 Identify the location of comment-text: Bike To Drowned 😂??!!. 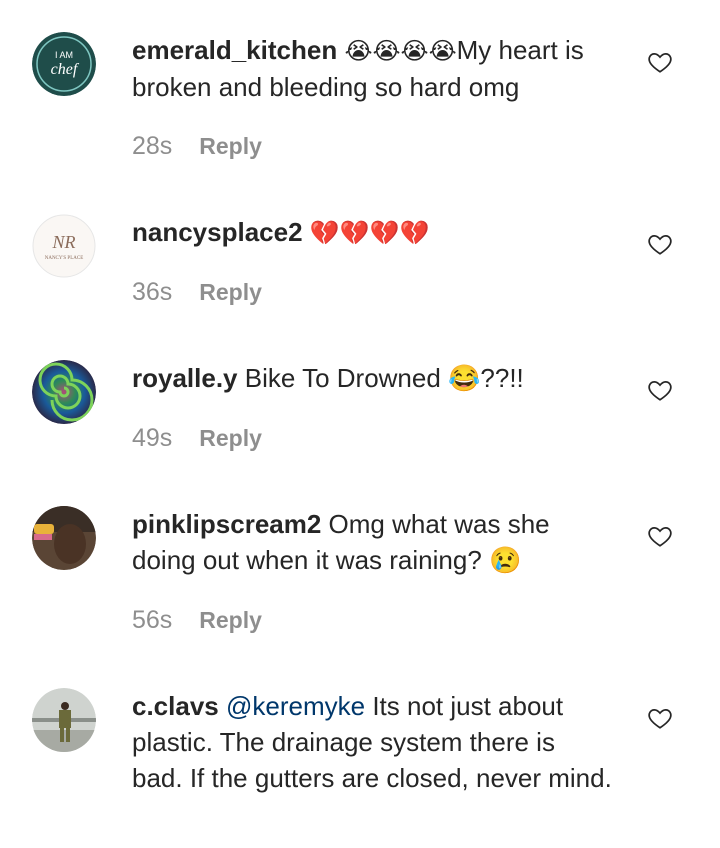
(384, 378).